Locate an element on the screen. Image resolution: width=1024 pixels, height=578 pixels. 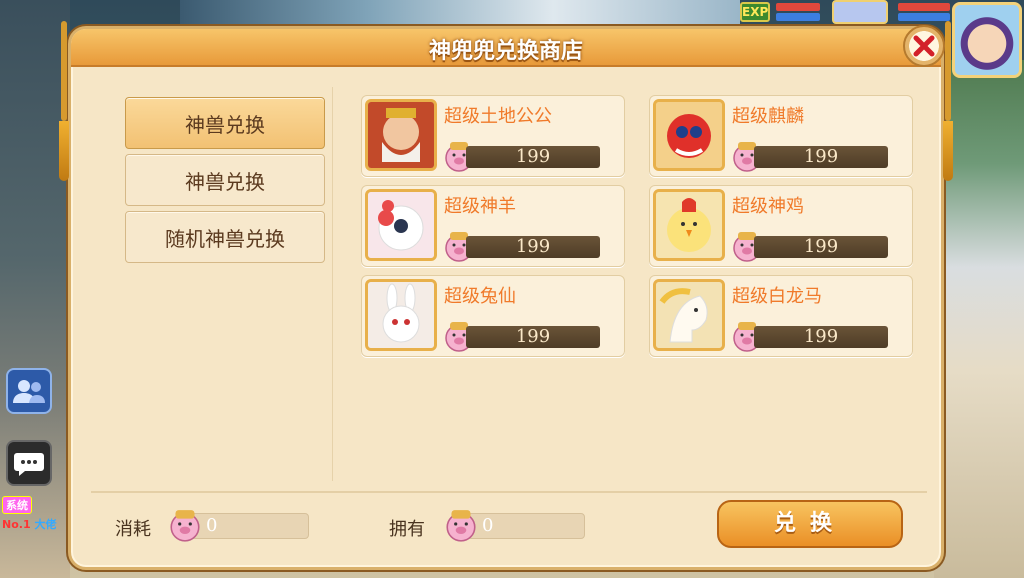
close-icon is located at coordinates (924, 46).